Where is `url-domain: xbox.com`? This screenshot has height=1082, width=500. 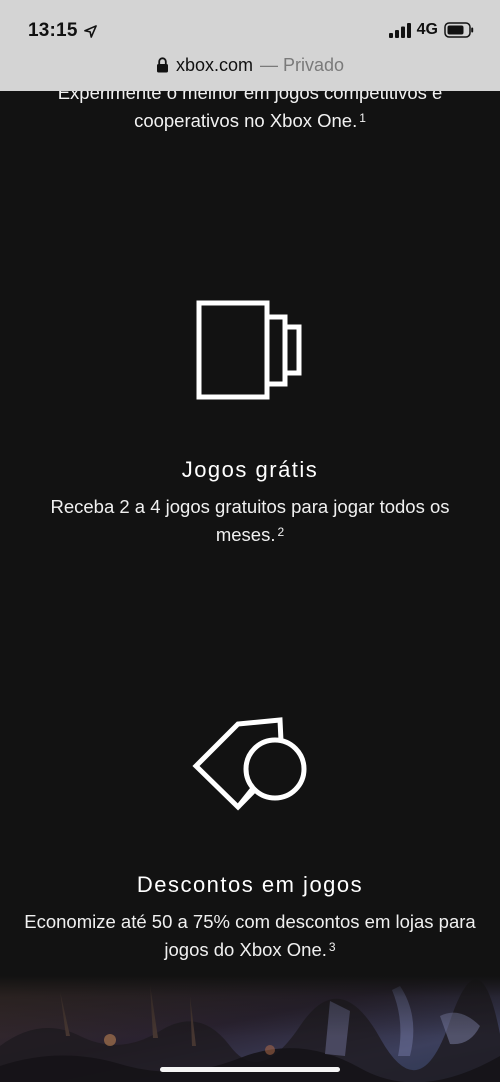
url-domain: xbox.com is located at coordinates (214, 64).